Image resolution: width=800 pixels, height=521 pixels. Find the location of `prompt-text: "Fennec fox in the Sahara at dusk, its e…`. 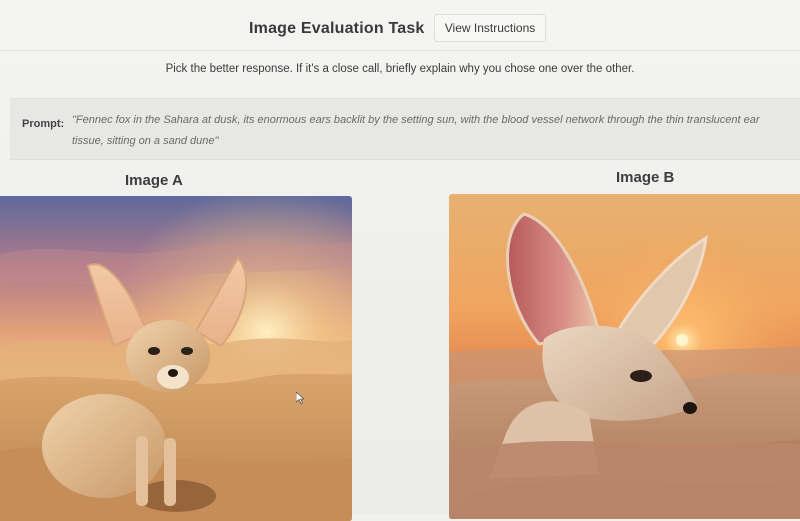

prompt-text: "Fennec fox in the Sahara at dusk, its e… is located at coordinates (416, 130).